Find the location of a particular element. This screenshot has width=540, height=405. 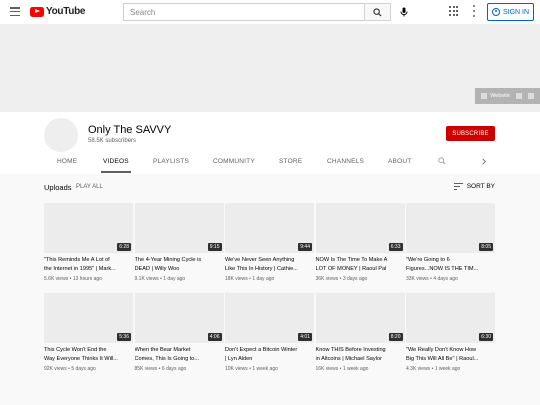

video-views: 85K views is located at coordinates (146, 369).